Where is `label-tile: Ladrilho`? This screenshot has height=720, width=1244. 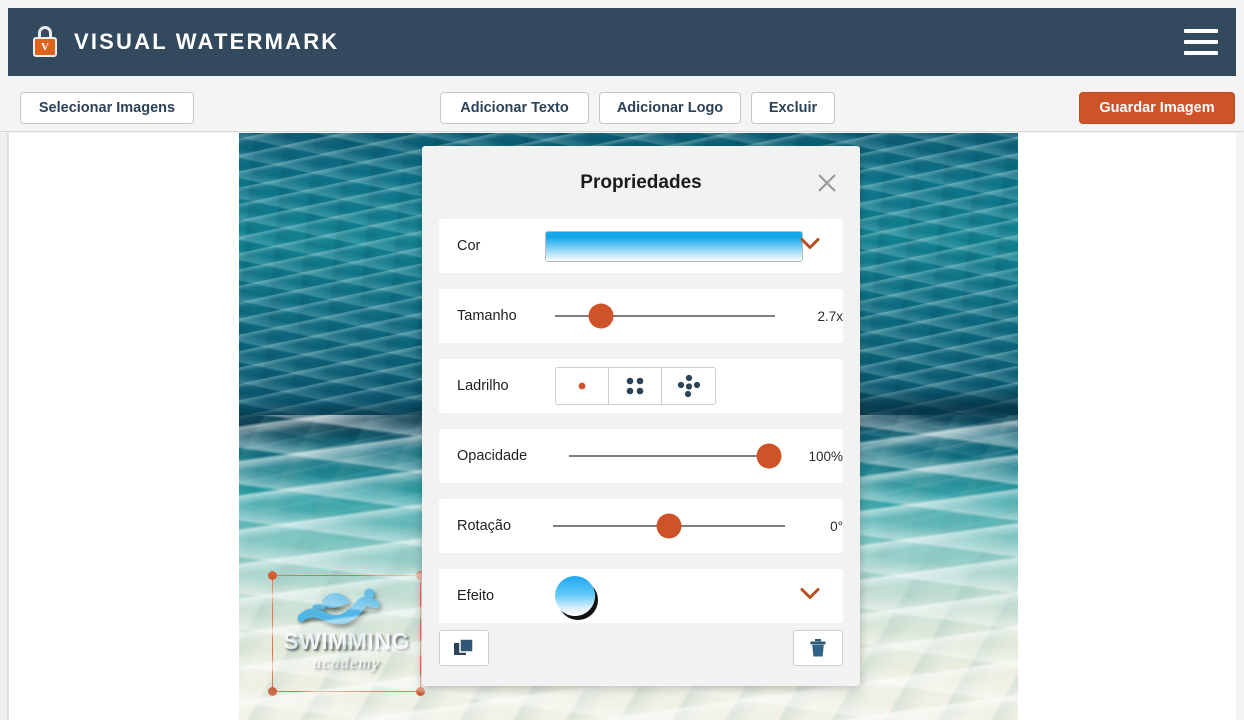
label-tile: Ladrilho is located at coordinates (483, 386).